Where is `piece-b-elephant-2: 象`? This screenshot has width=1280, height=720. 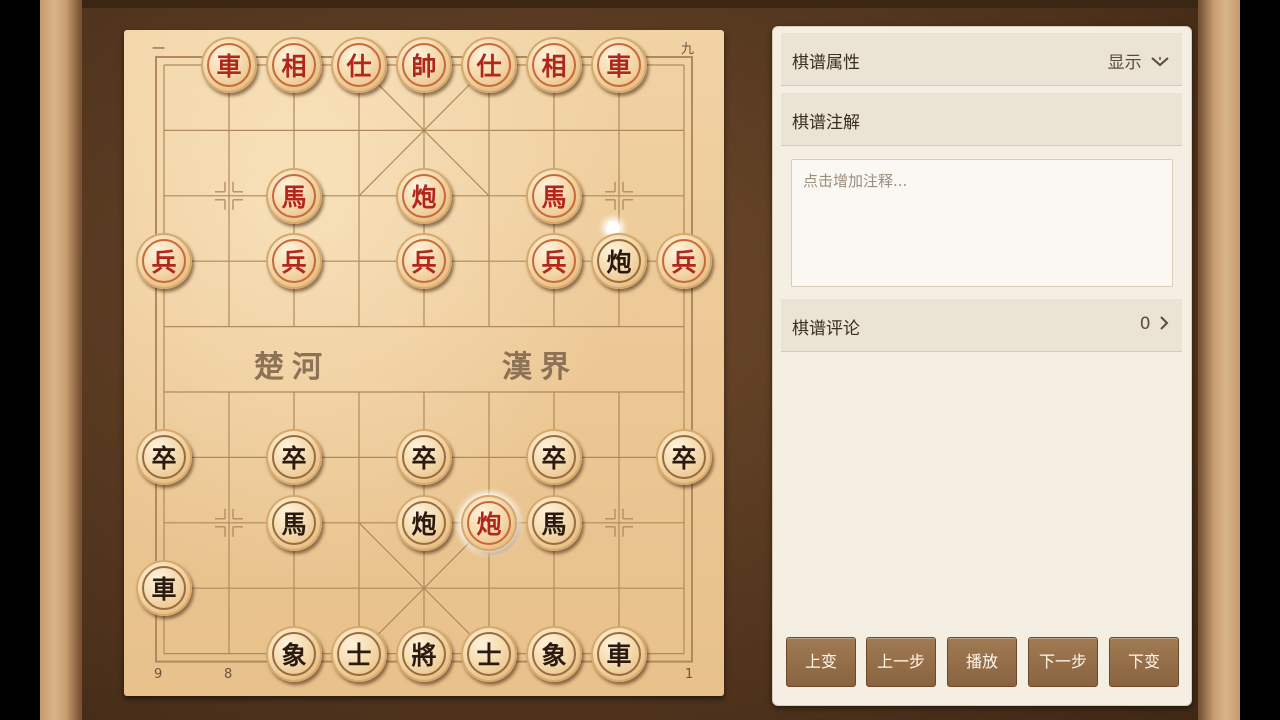
piece-b-elephant-2: 象 is located at coordinates (554, 653).